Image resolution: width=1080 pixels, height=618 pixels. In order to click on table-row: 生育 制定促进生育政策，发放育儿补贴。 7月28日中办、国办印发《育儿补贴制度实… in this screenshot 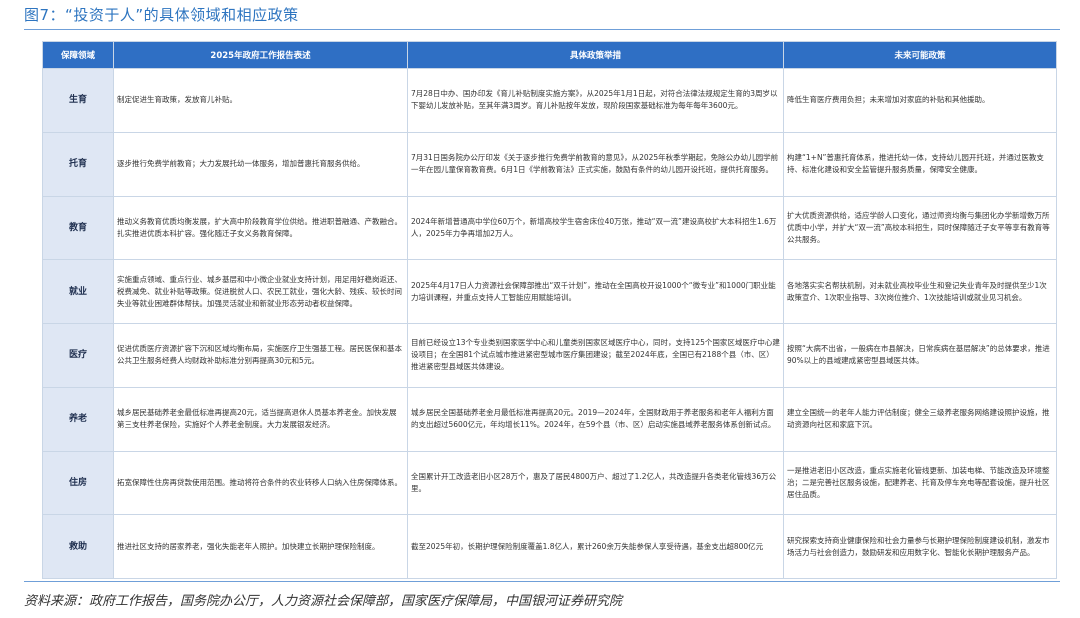, I will do `click(549, 100)`.